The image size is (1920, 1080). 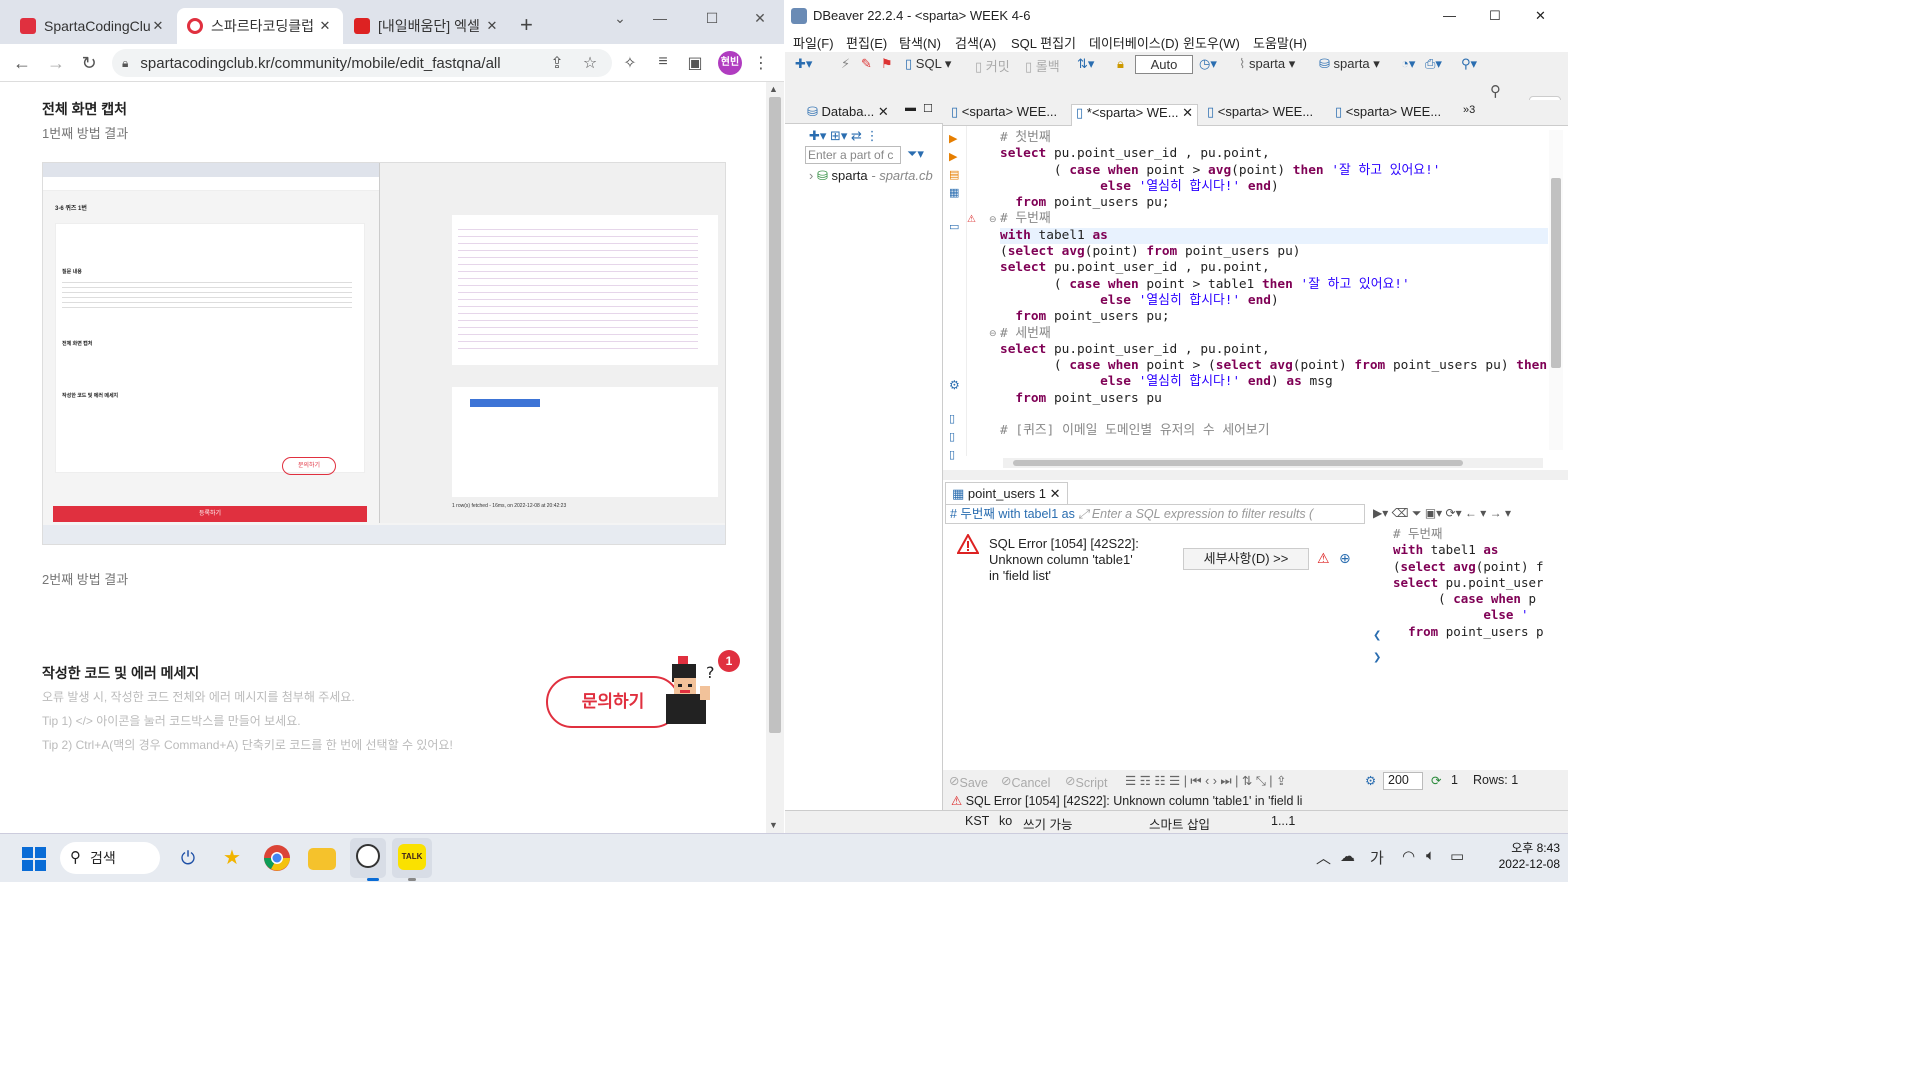 What do you see at coordinates (322, 859) in the screenshot?
I see `folder-icon` at bounding box center [322, 859].